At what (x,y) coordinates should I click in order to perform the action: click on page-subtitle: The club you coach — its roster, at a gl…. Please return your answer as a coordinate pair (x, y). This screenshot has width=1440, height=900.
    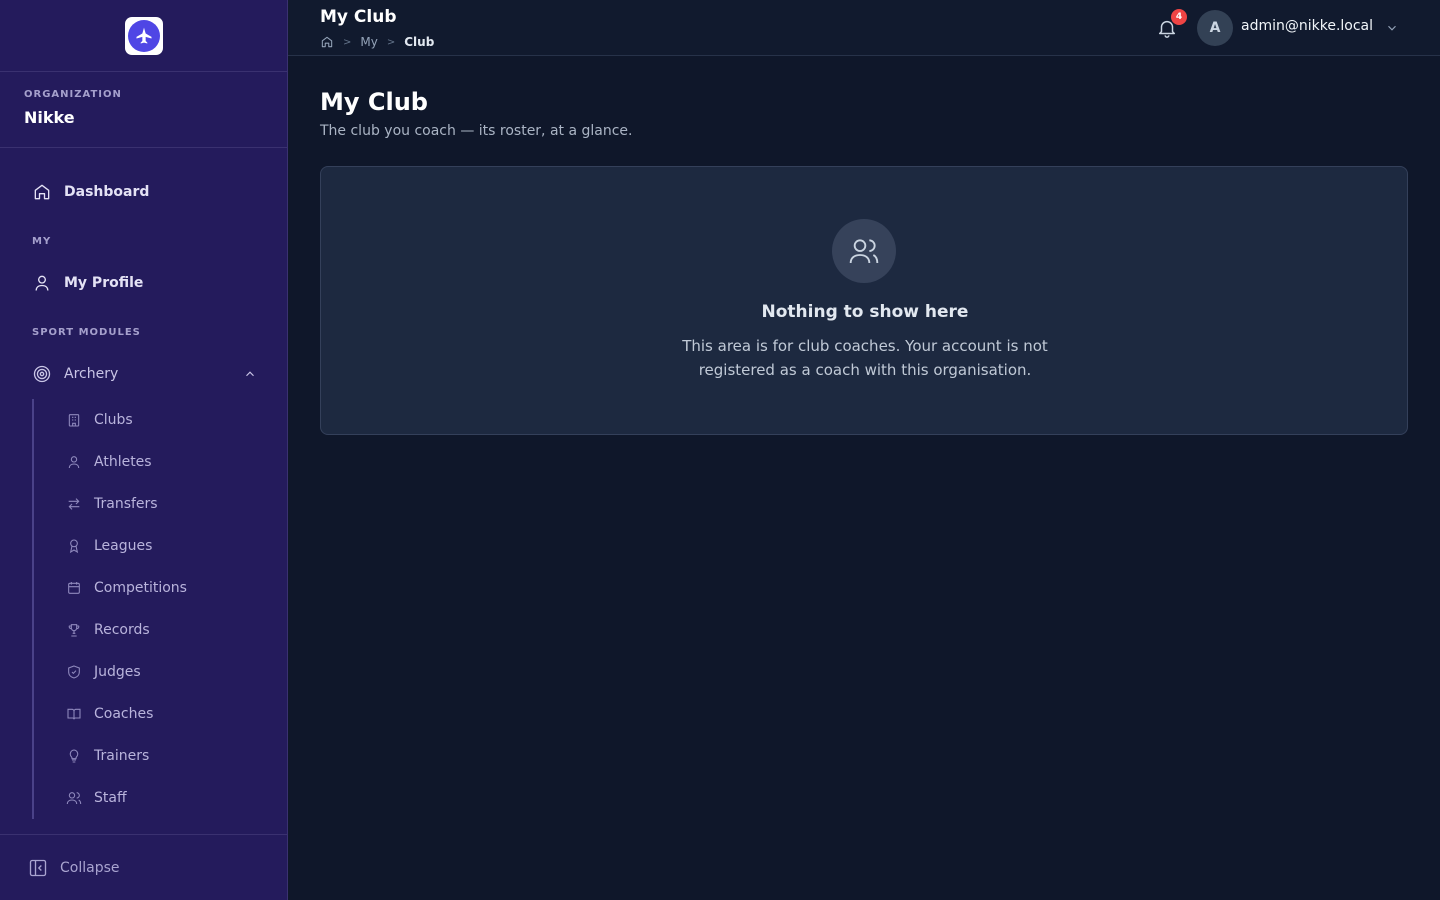
    Looking at the image, I should click on (476, 131).